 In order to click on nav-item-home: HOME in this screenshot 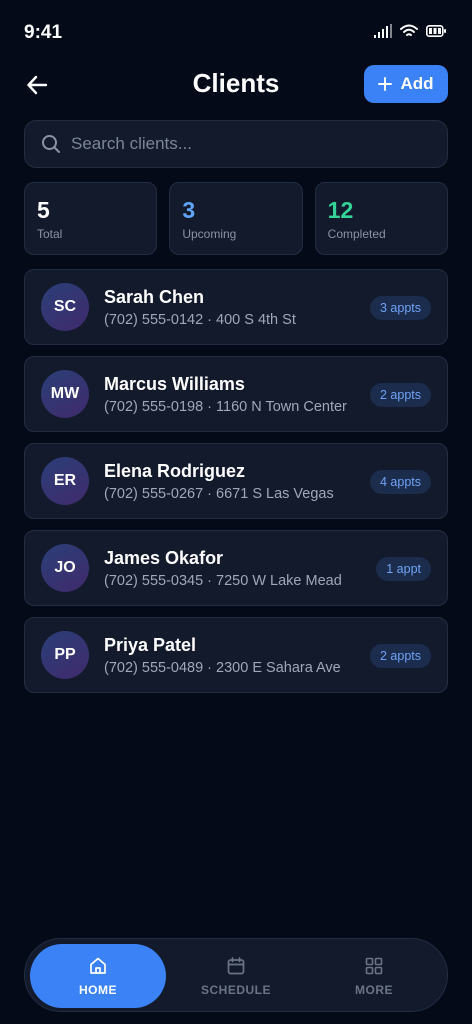, I will do `click(98, 976)`.